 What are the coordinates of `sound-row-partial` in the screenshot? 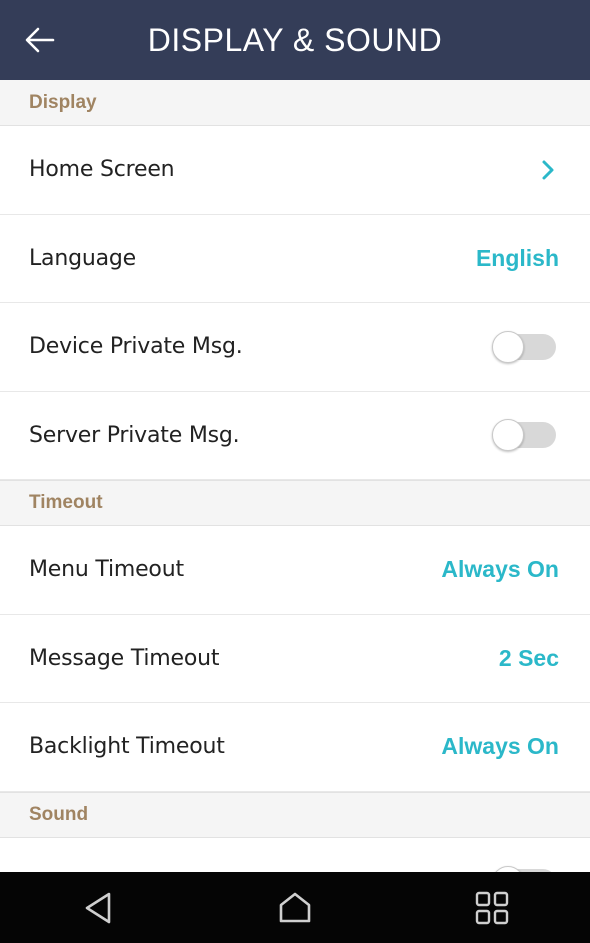 It's located at (295, 854).